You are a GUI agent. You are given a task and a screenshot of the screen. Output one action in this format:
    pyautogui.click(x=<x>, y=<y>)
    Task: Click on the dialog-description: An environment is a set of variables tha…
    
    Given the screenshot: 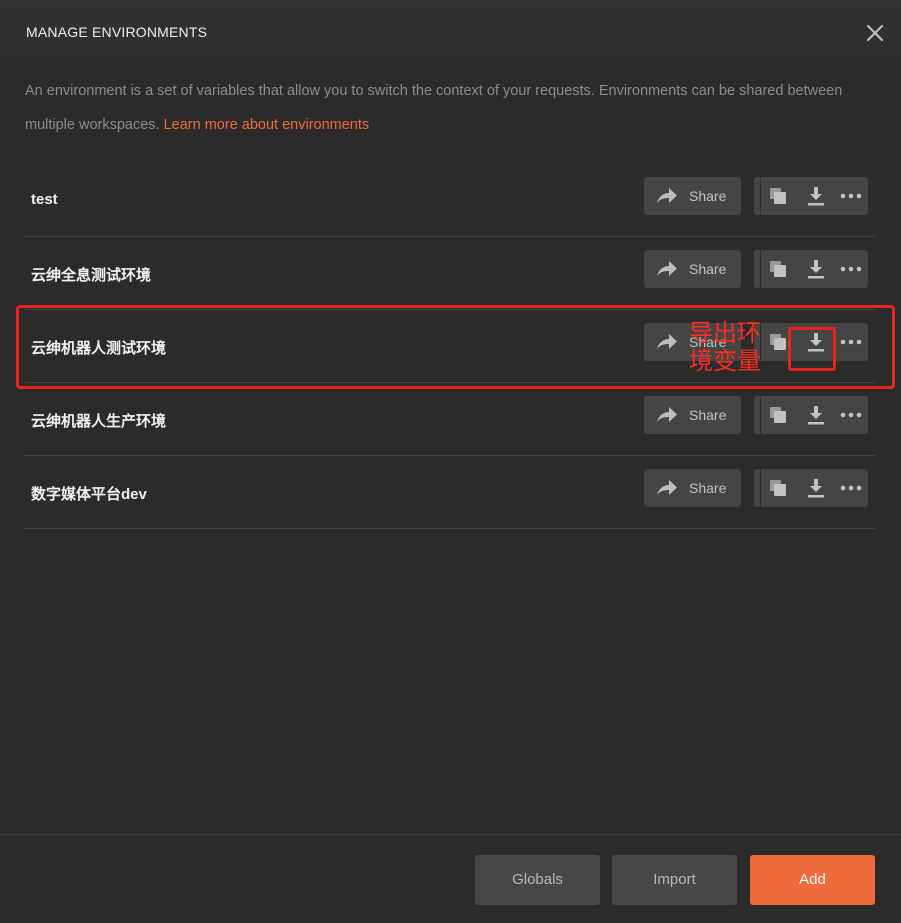 What is the action you would take?
    pyautogui.click(x=450, y=108)
    